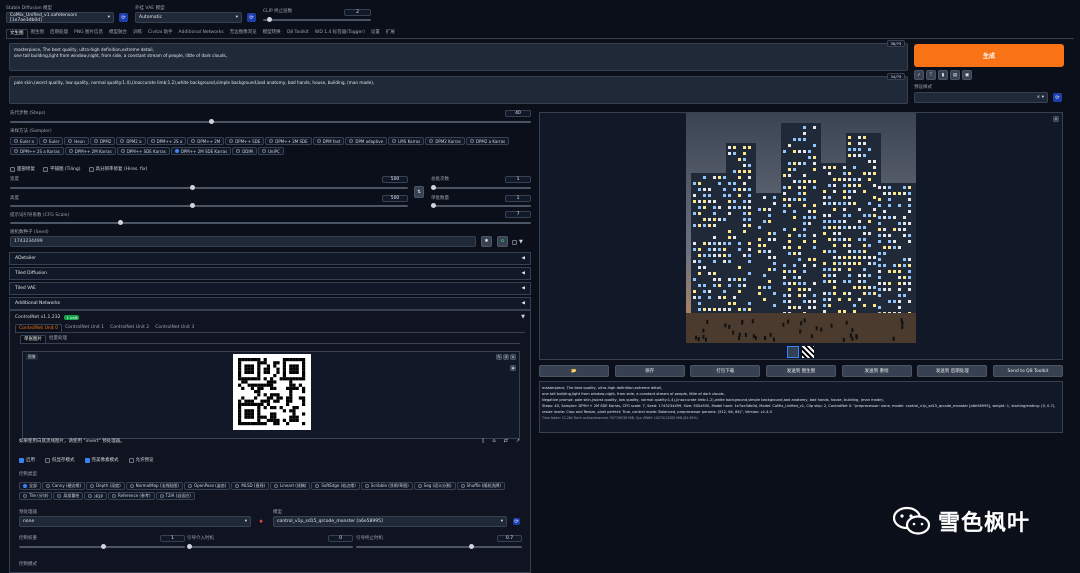 The image size is (1080, 573). What do you see at coordinates (129, 328) in the screenshot?
I see `controlnet-unit-tab: ControlNet Unit 2` at bounding box center [129, 328].